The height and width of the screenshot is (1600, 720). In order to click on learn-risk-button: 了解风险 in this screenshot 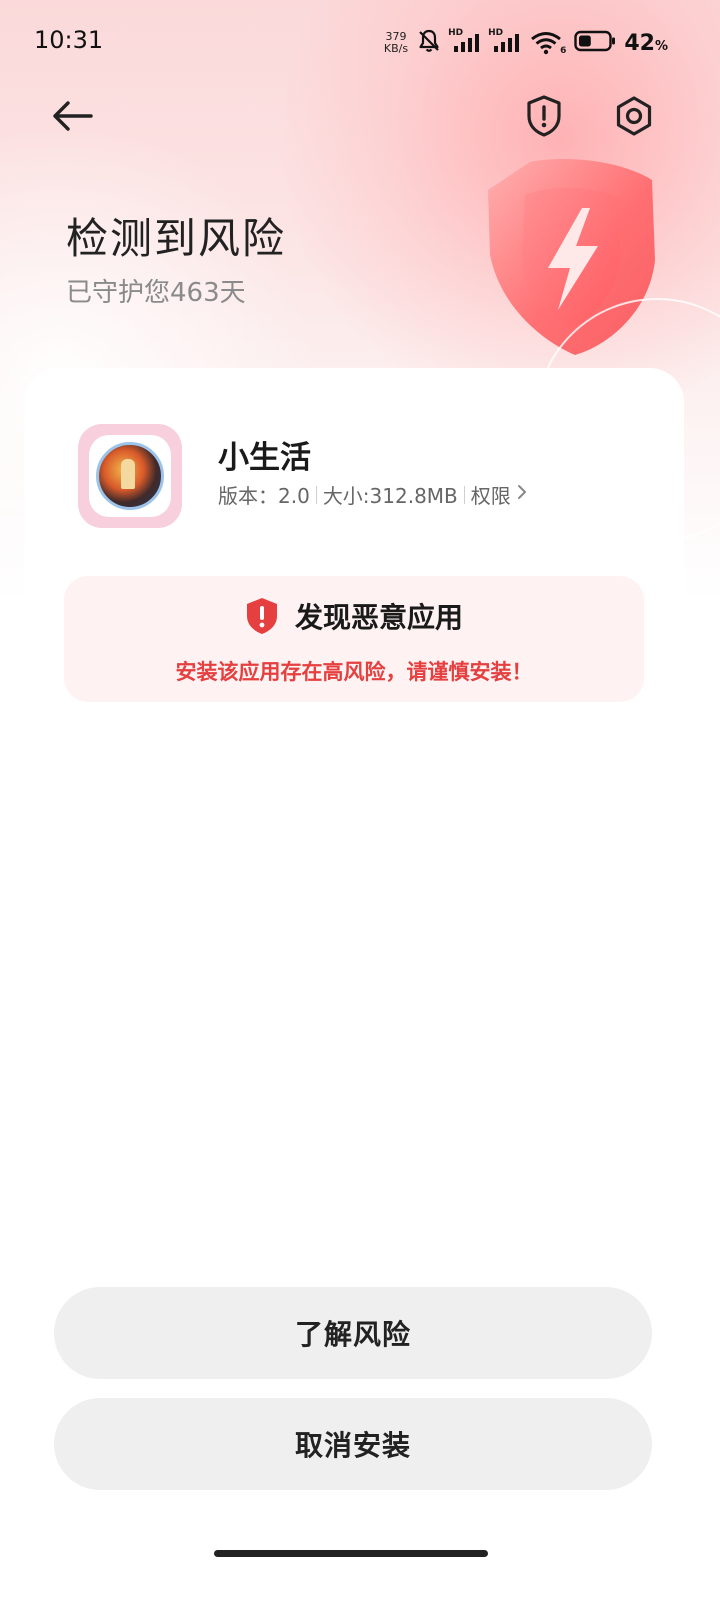, I will do `click(353, 1333)`.